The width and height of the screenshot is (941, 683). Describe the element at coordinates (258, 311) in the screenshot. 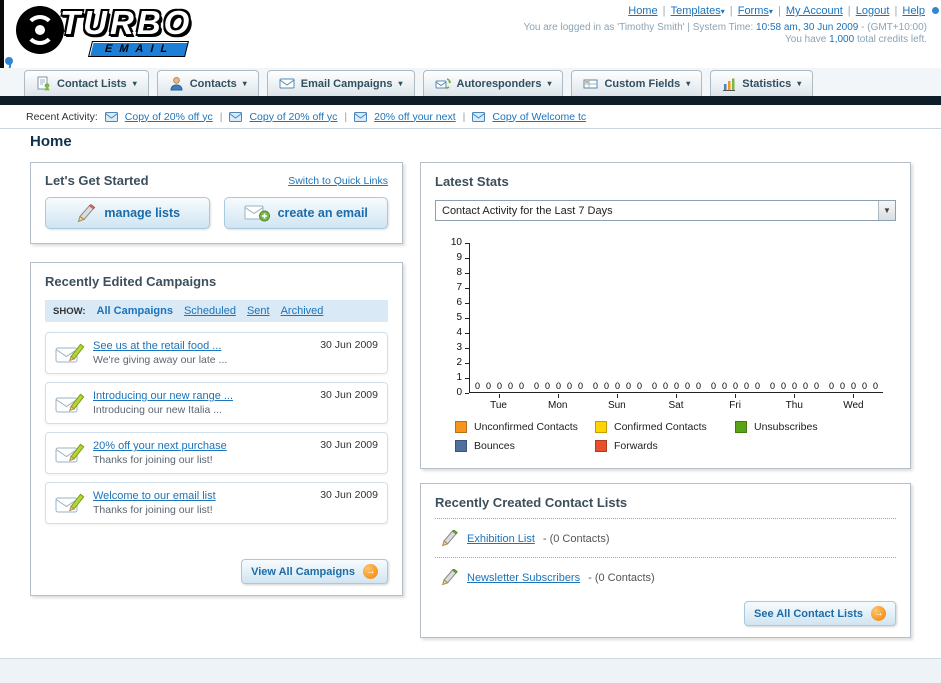

I see `filter-sent: Sent` at that location.